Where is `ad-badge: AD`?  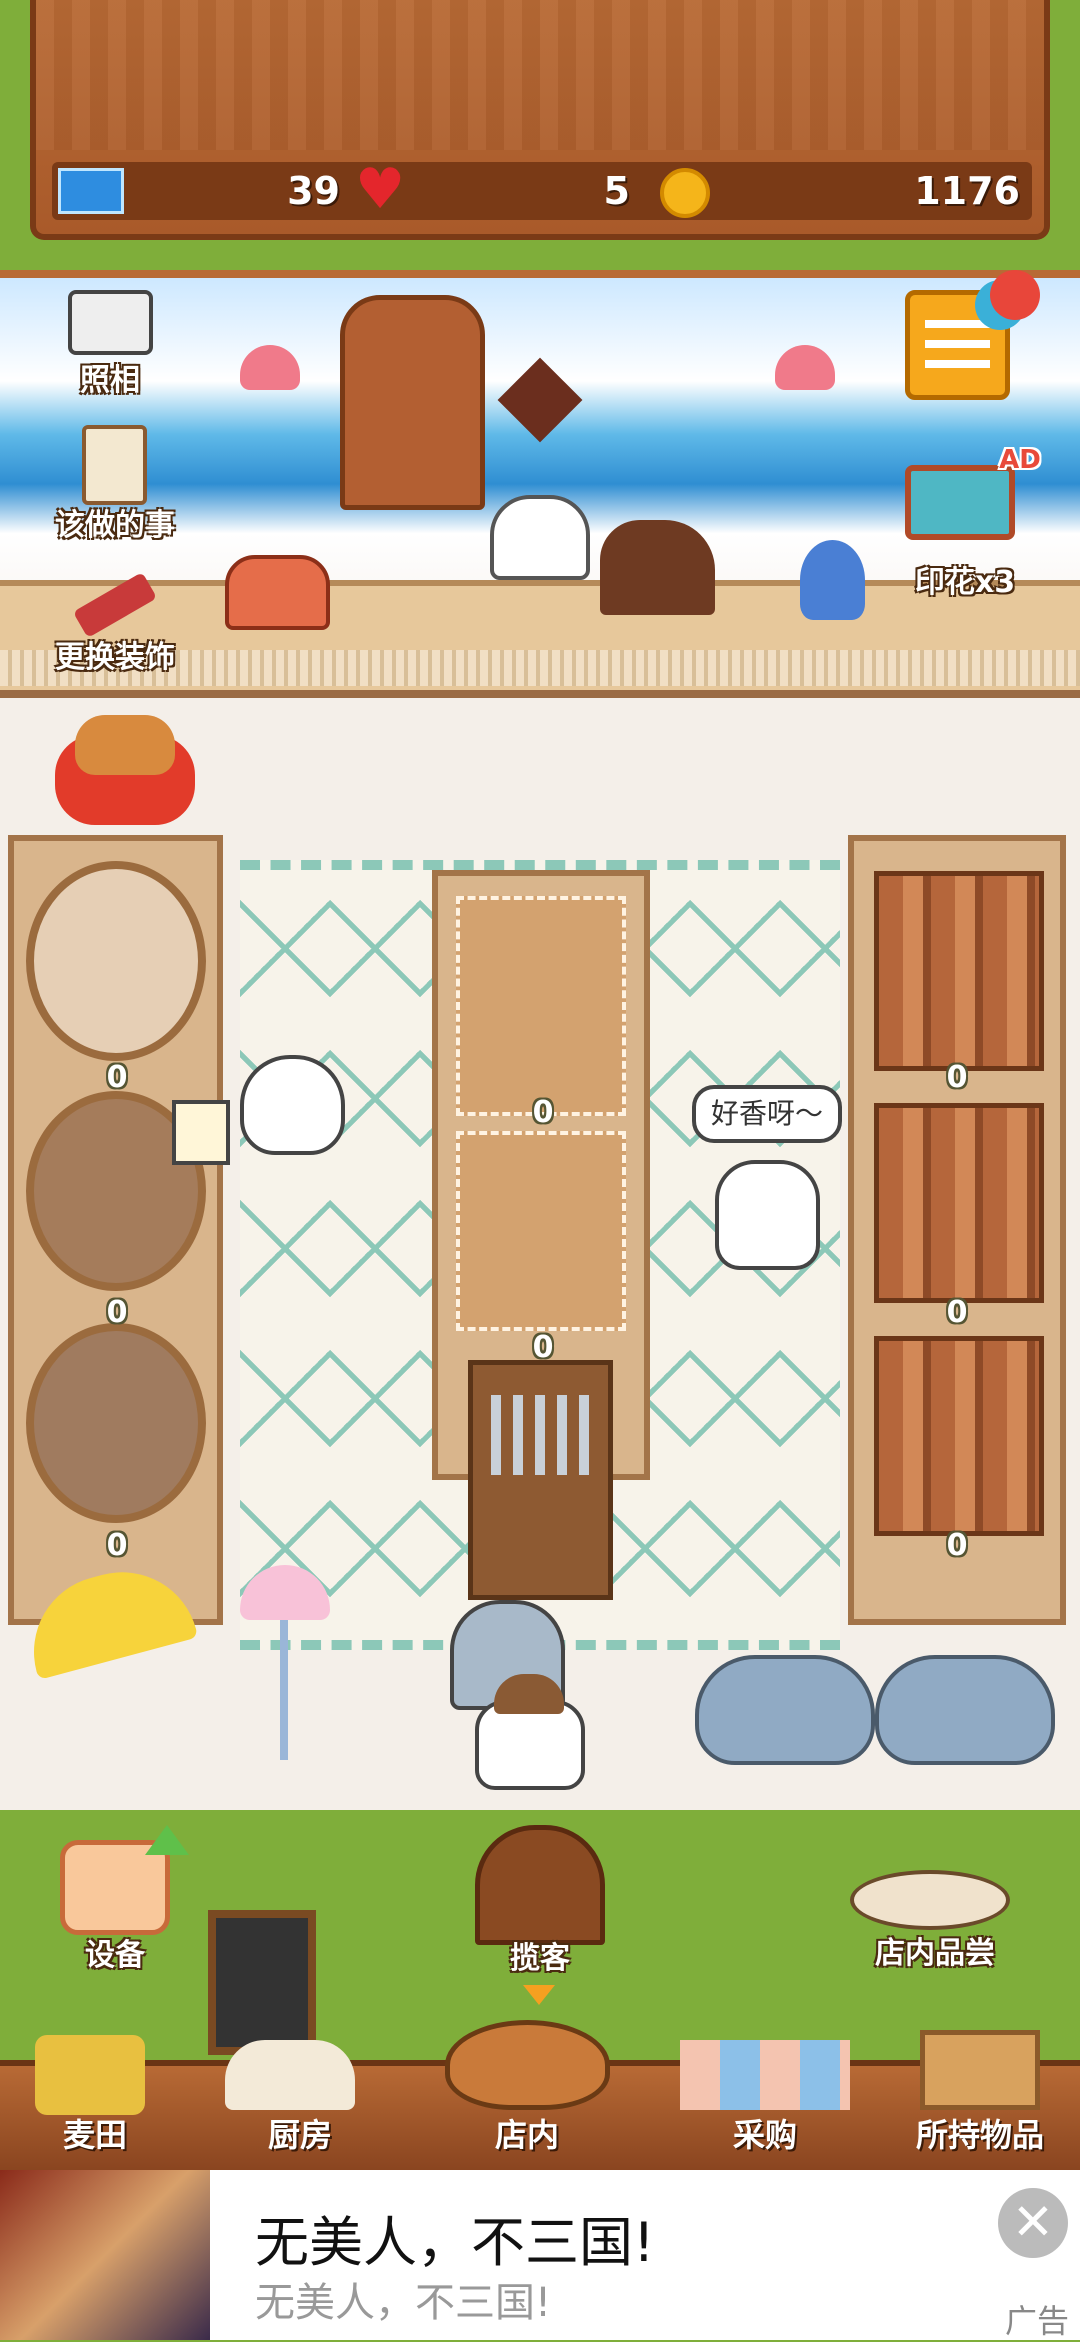
ad-badge: AD is located at coordinates (1020, 460).